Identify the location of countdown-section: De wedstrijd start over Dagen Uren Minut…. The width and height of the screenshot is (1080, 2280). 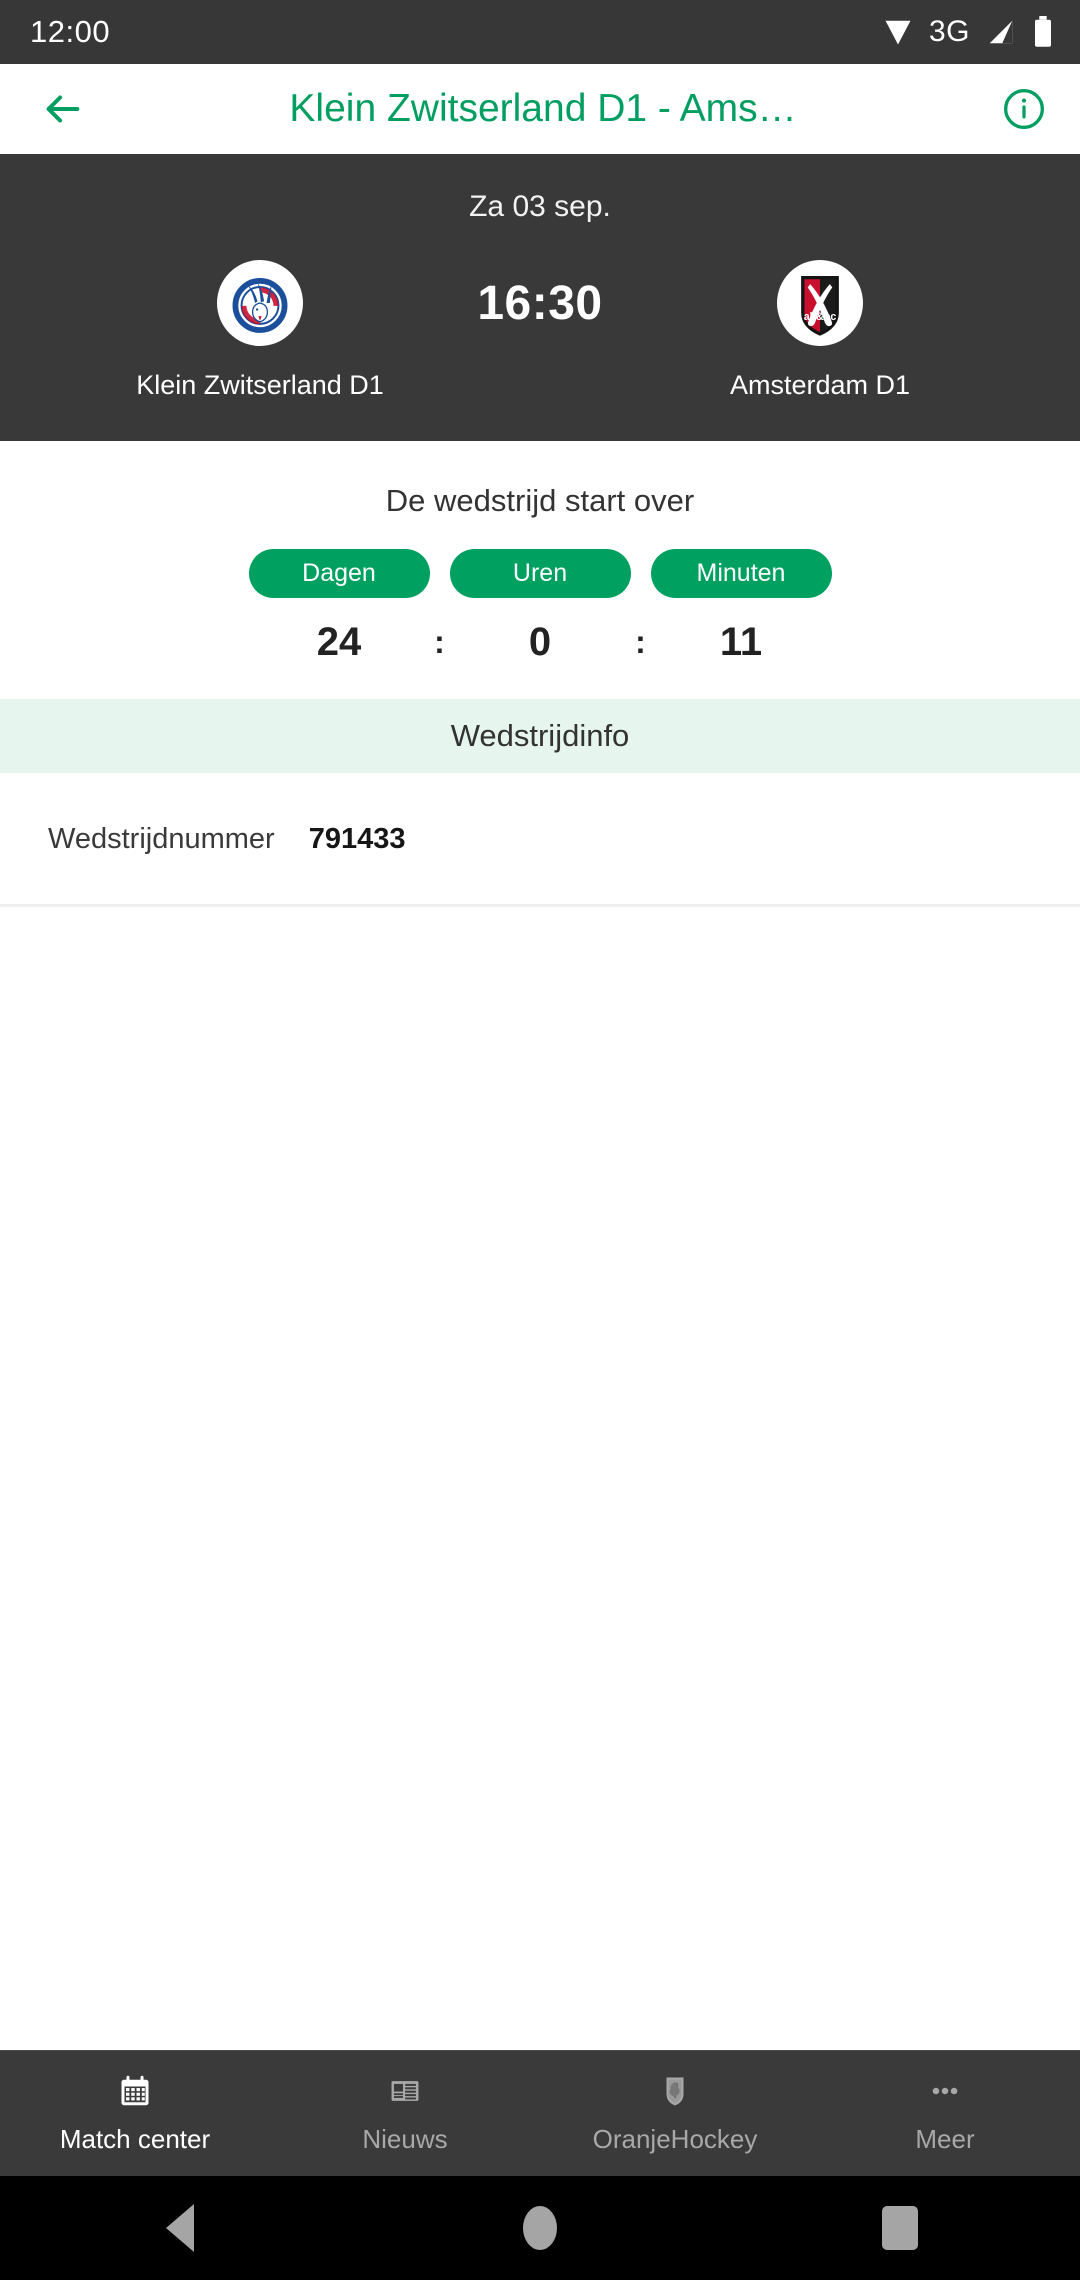
(540, 570).